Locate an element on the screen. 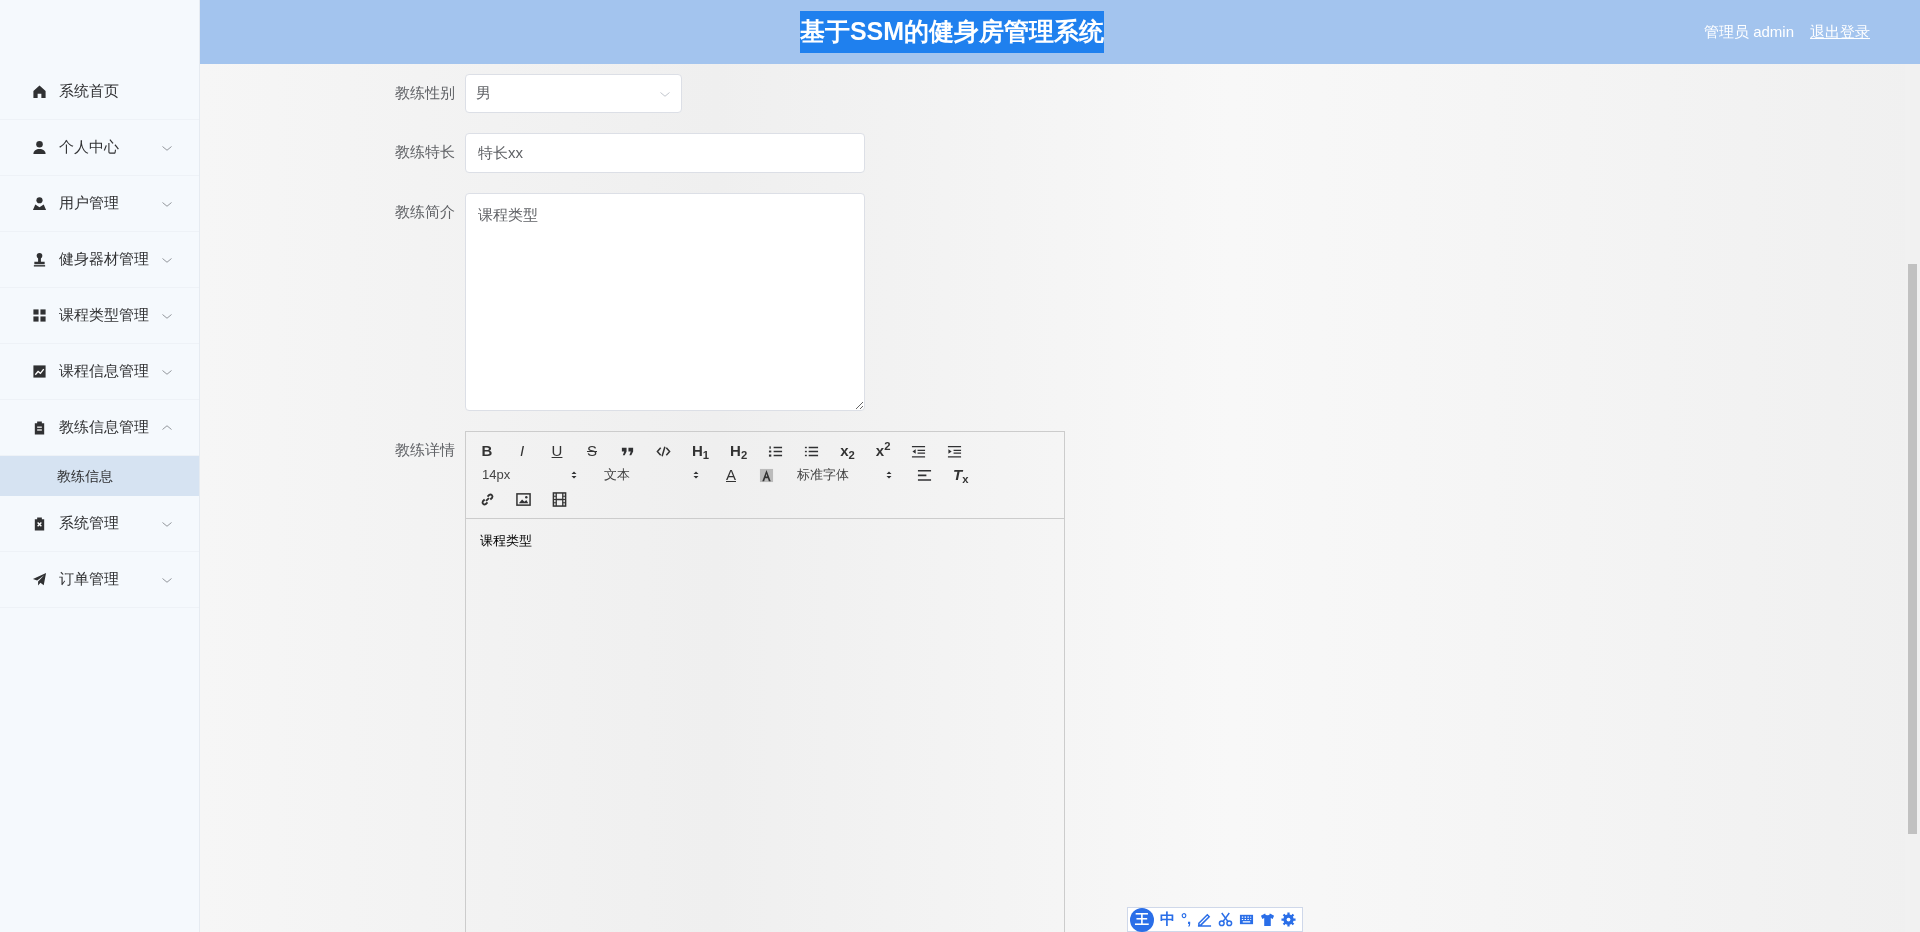 This screenshot has height=932, width=1920. field-label: 教练详情 is located at coordinates (425, 450).